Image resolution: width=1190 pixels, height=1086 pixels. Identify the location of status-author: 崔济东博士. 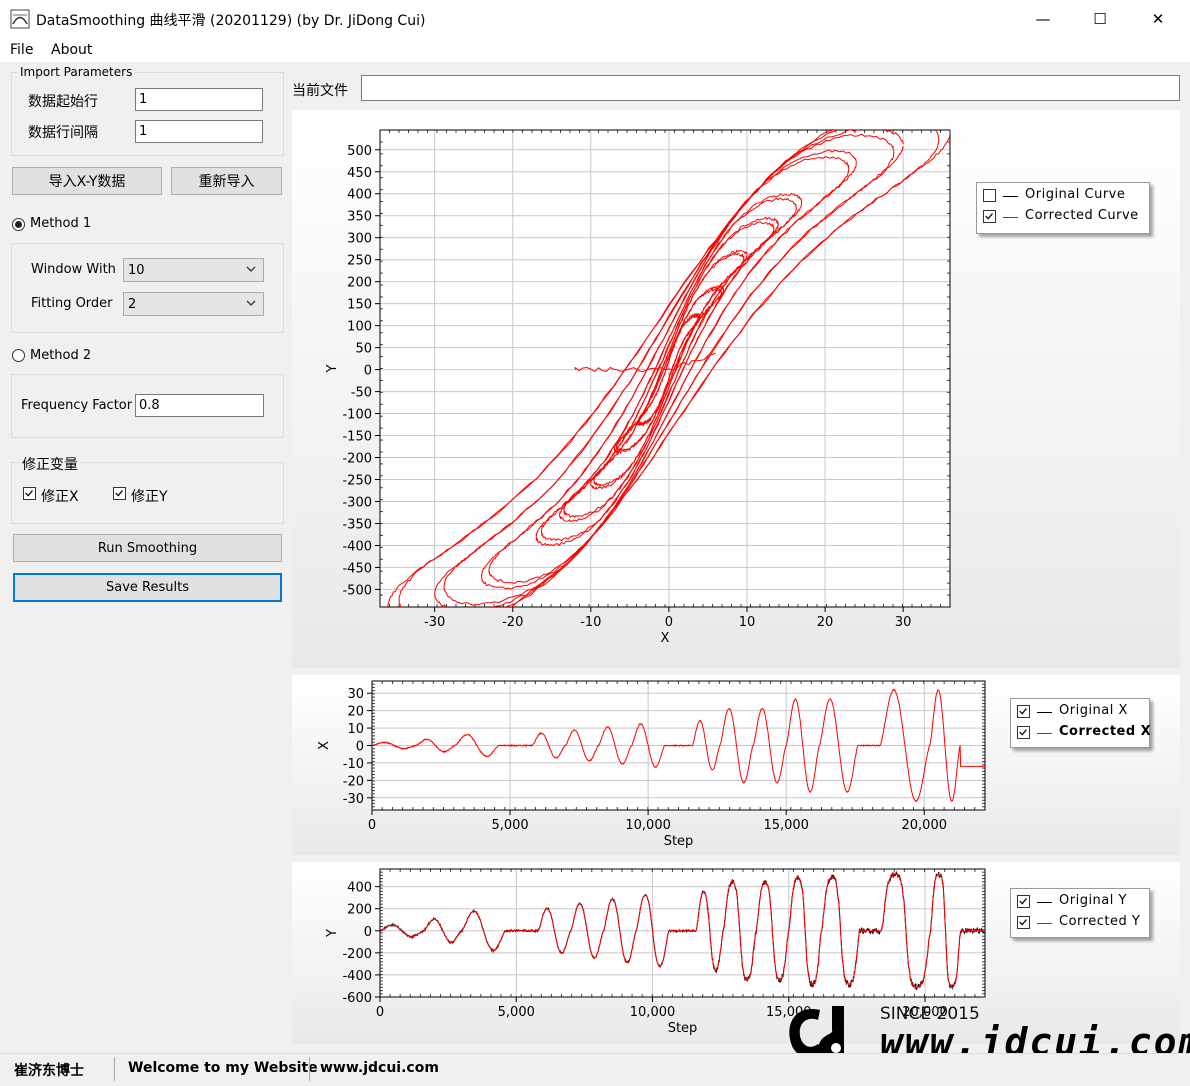
(49, 1071).